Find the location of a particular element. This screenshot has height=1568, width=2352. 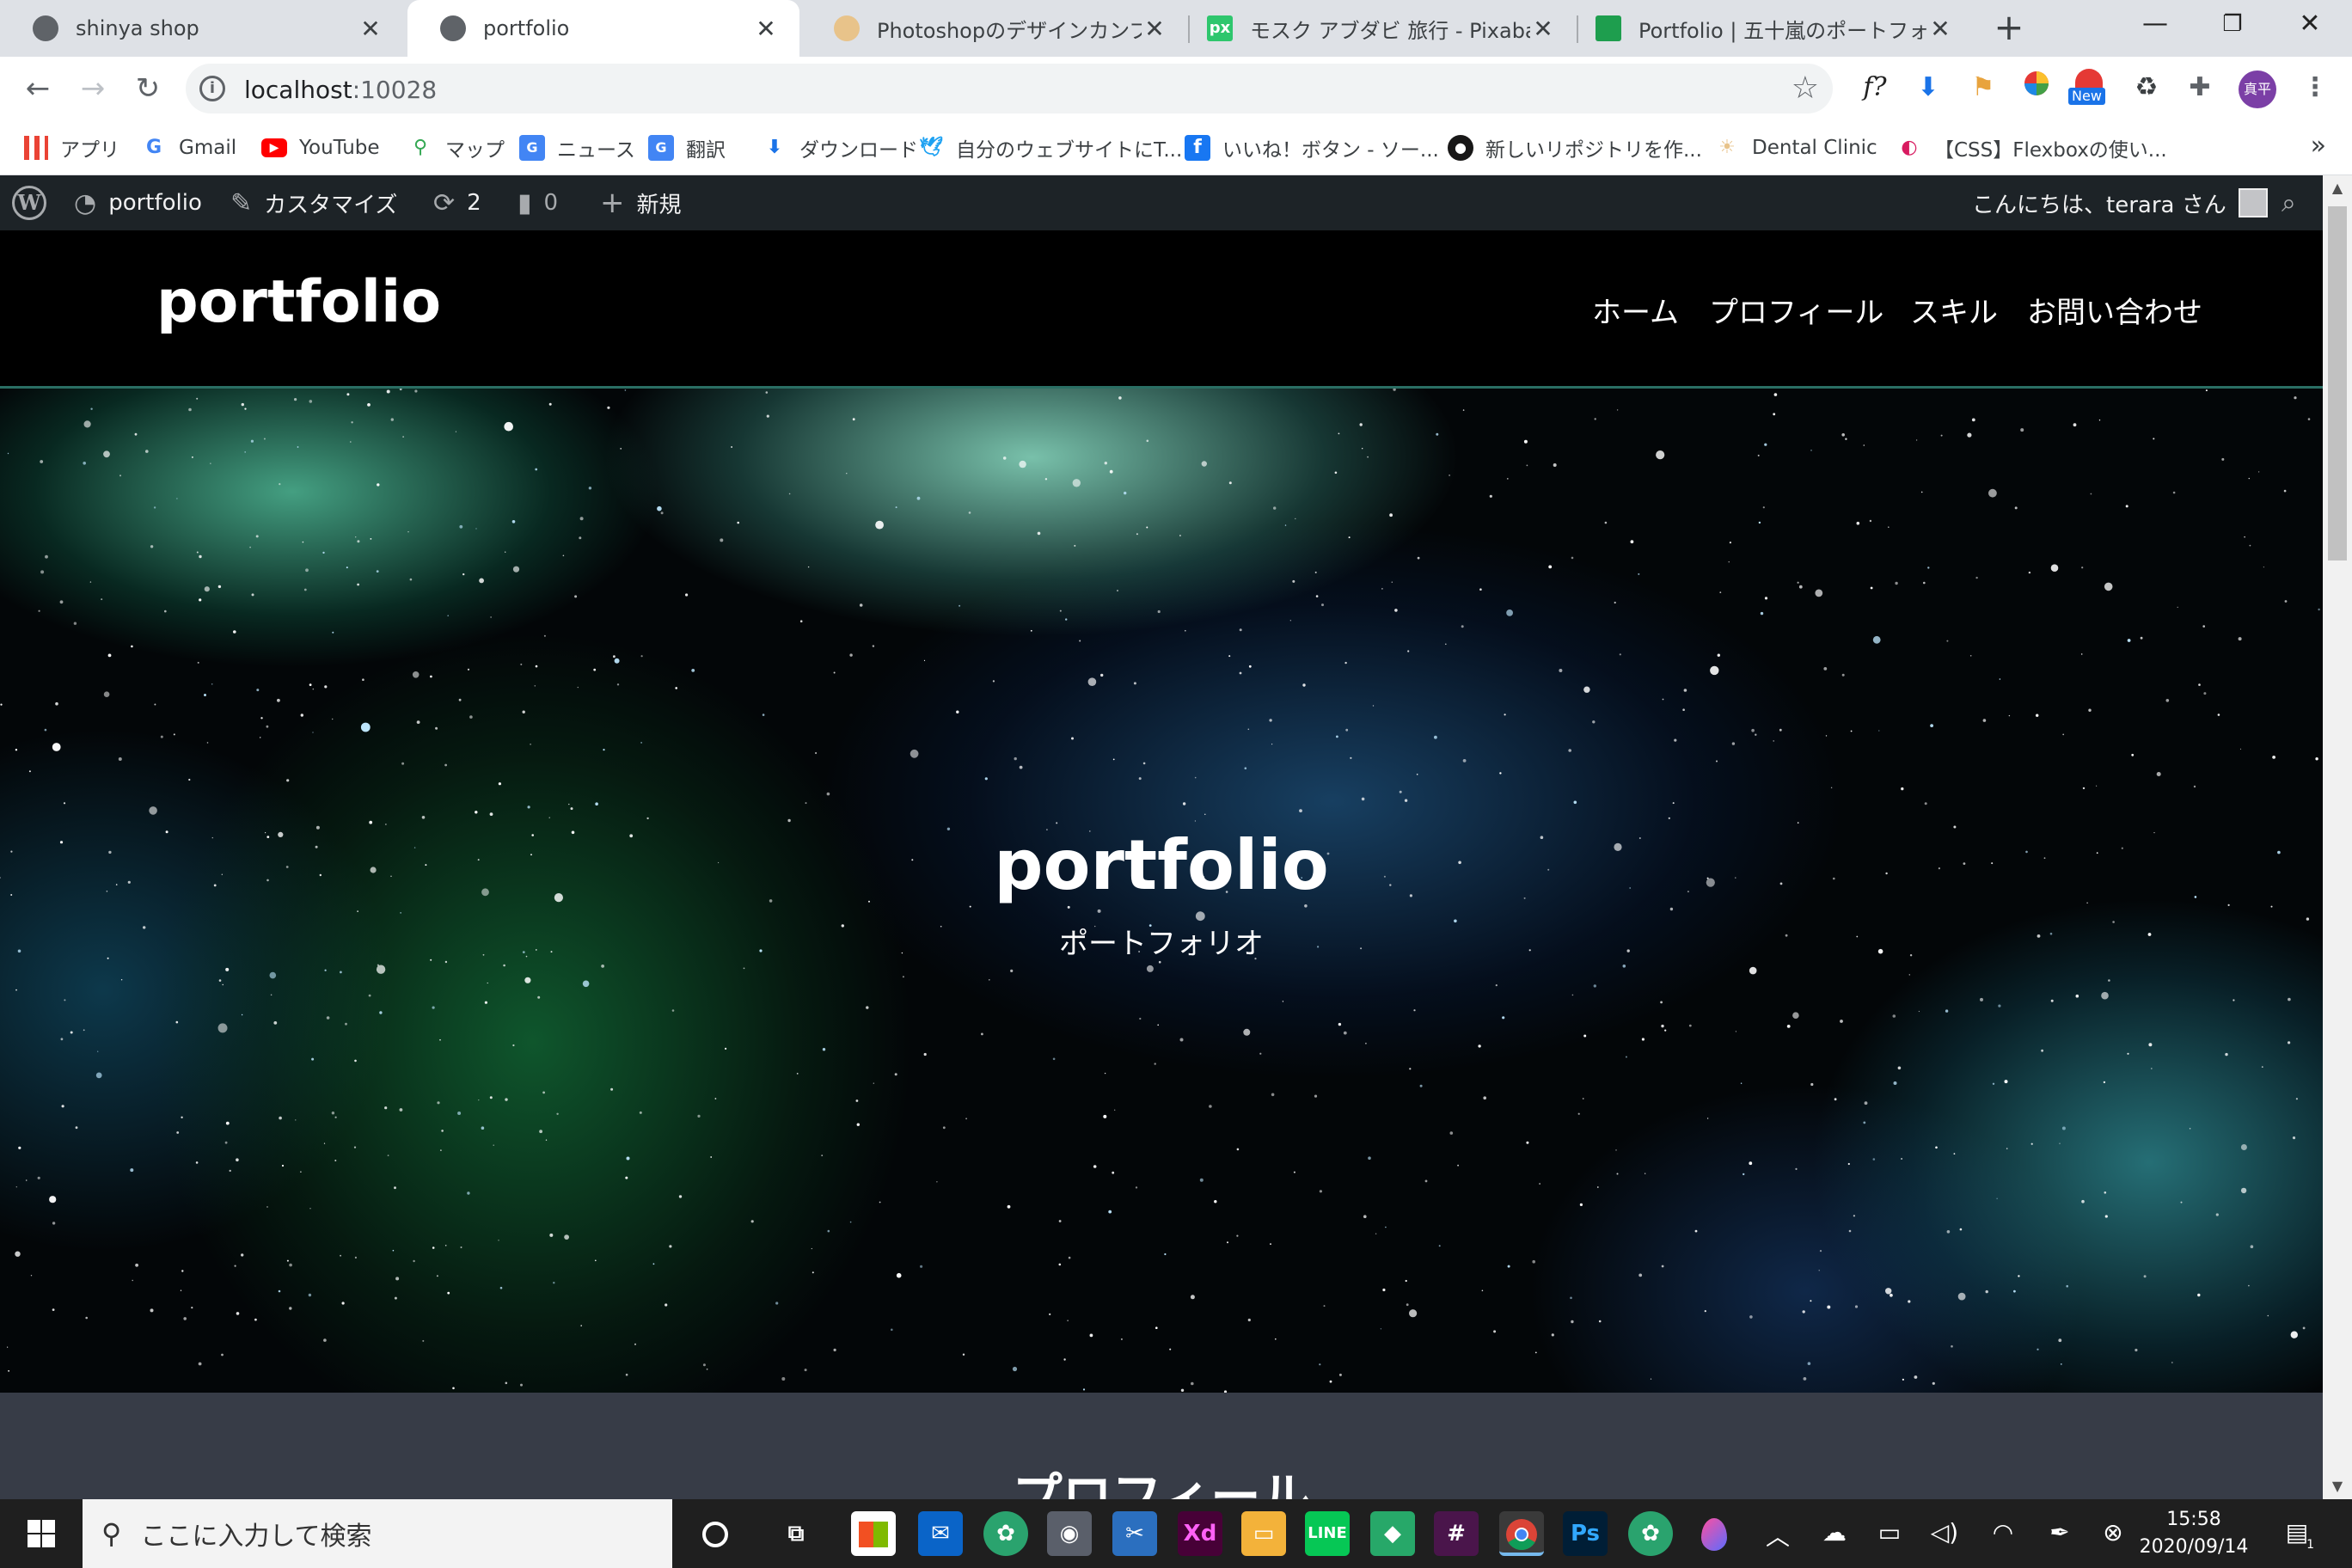

admin-updates: ⟳ 2 is located at coordinates (457, 202).